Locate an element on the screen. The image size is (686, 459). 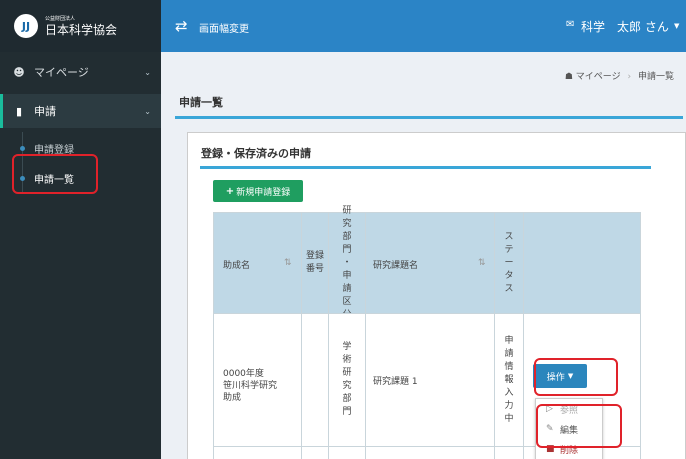
cell-status: 申 請 情 報 入 力 中 is located at coordinates (509, 380).